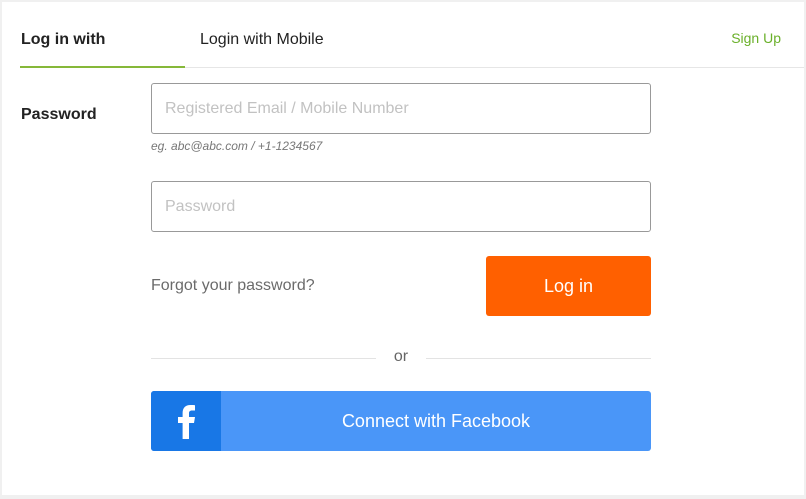 Image resolution: width=806 pixels, height=499 pixels. What do you see at coordinates (538, 358) in the screenshot?
I see `divider-line-right` at bounding box center [538, 358].